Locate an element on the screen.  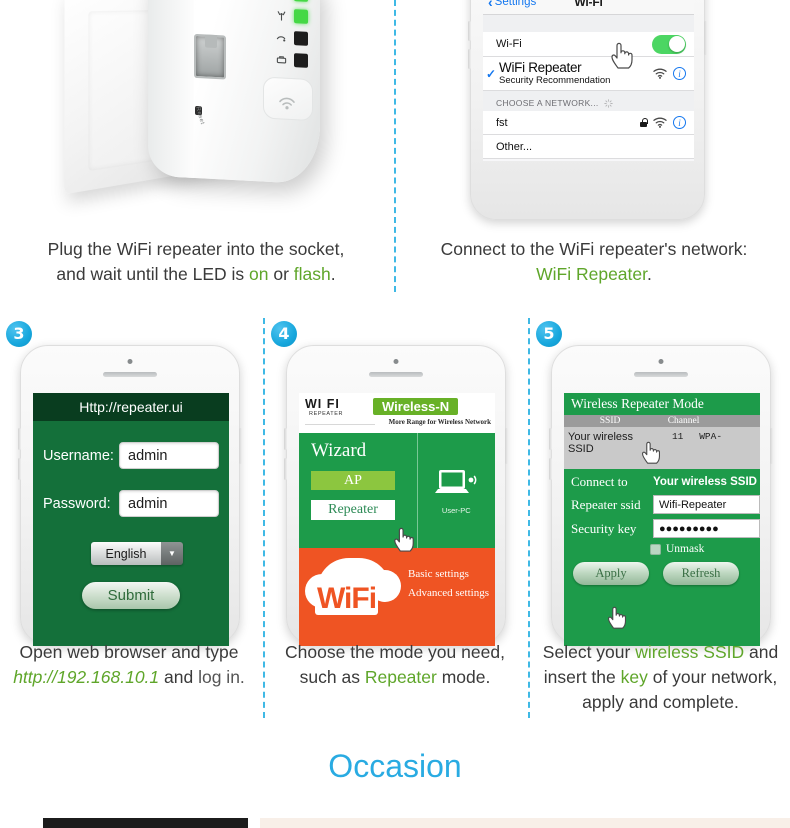
password-input: admin is located at coordinates (169, 503).